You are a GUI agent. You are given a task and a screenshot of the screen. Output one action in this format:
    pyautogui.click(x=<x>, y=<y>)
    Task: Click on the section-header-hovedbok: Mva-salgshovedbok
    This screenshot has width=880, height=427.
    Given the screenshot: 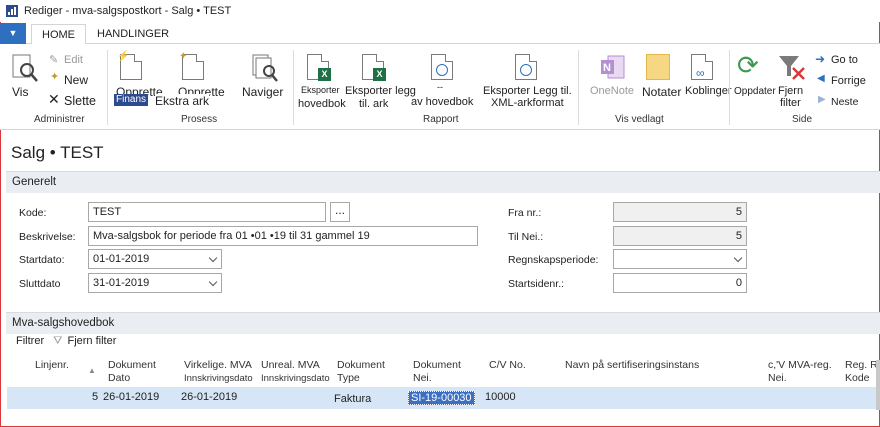 What is the action you would take?
    pyautogui.click(x=443, y=323)
    